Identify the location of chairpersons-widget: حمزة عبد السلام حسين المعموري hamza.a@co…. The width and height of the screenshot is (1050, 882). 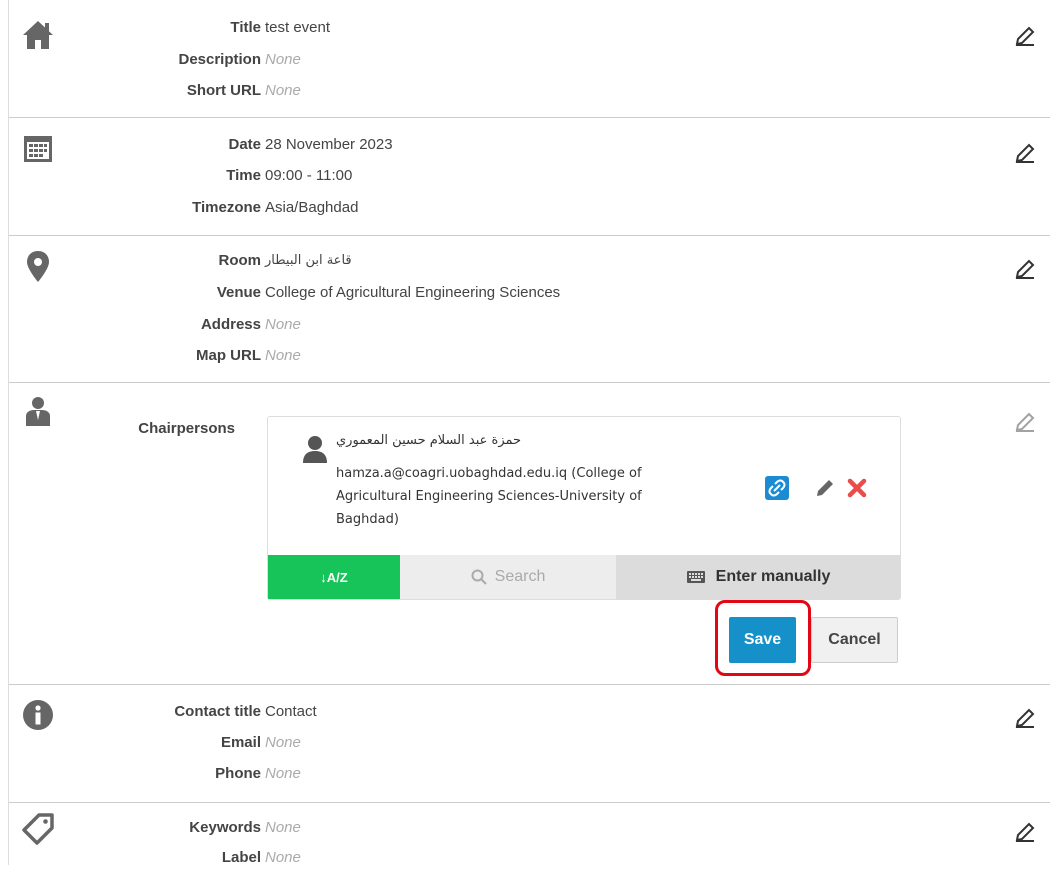
(584, 508).